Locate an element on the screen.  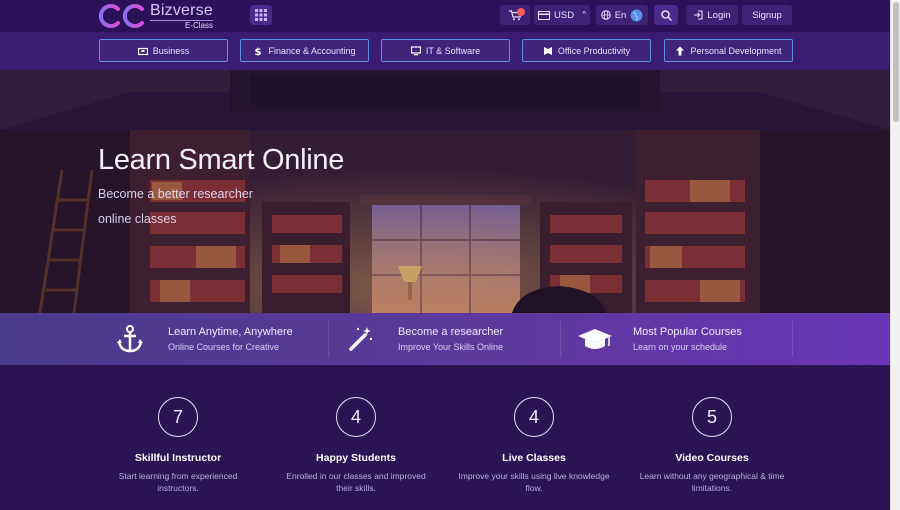
language-label: En is located at coordinates (620, 15).